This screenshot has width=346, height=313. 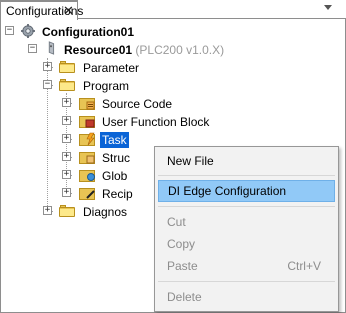 I want to click on plc-device-icon, so click(x=51, y=48).